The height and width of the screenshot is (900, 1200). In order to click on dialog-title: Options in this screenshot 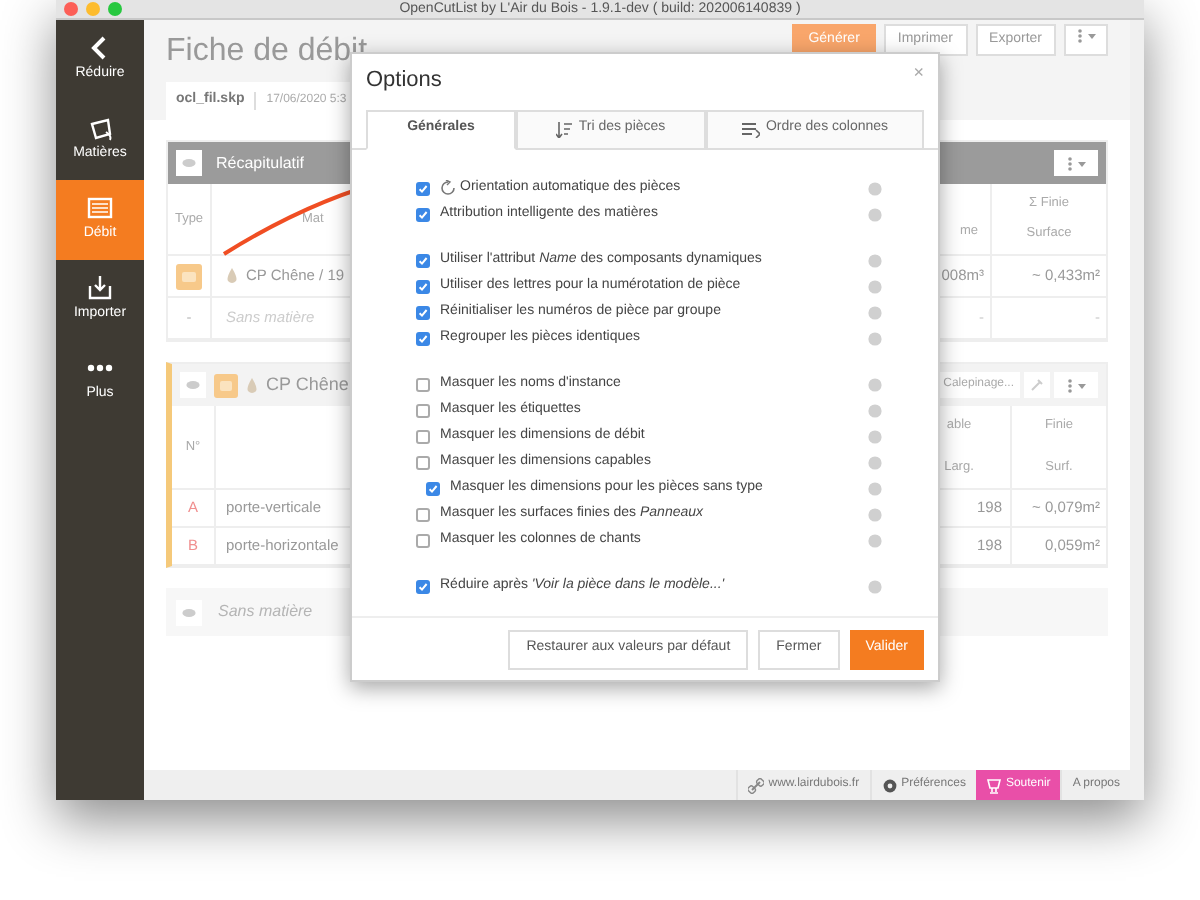, I will do `click(404, 81)`.